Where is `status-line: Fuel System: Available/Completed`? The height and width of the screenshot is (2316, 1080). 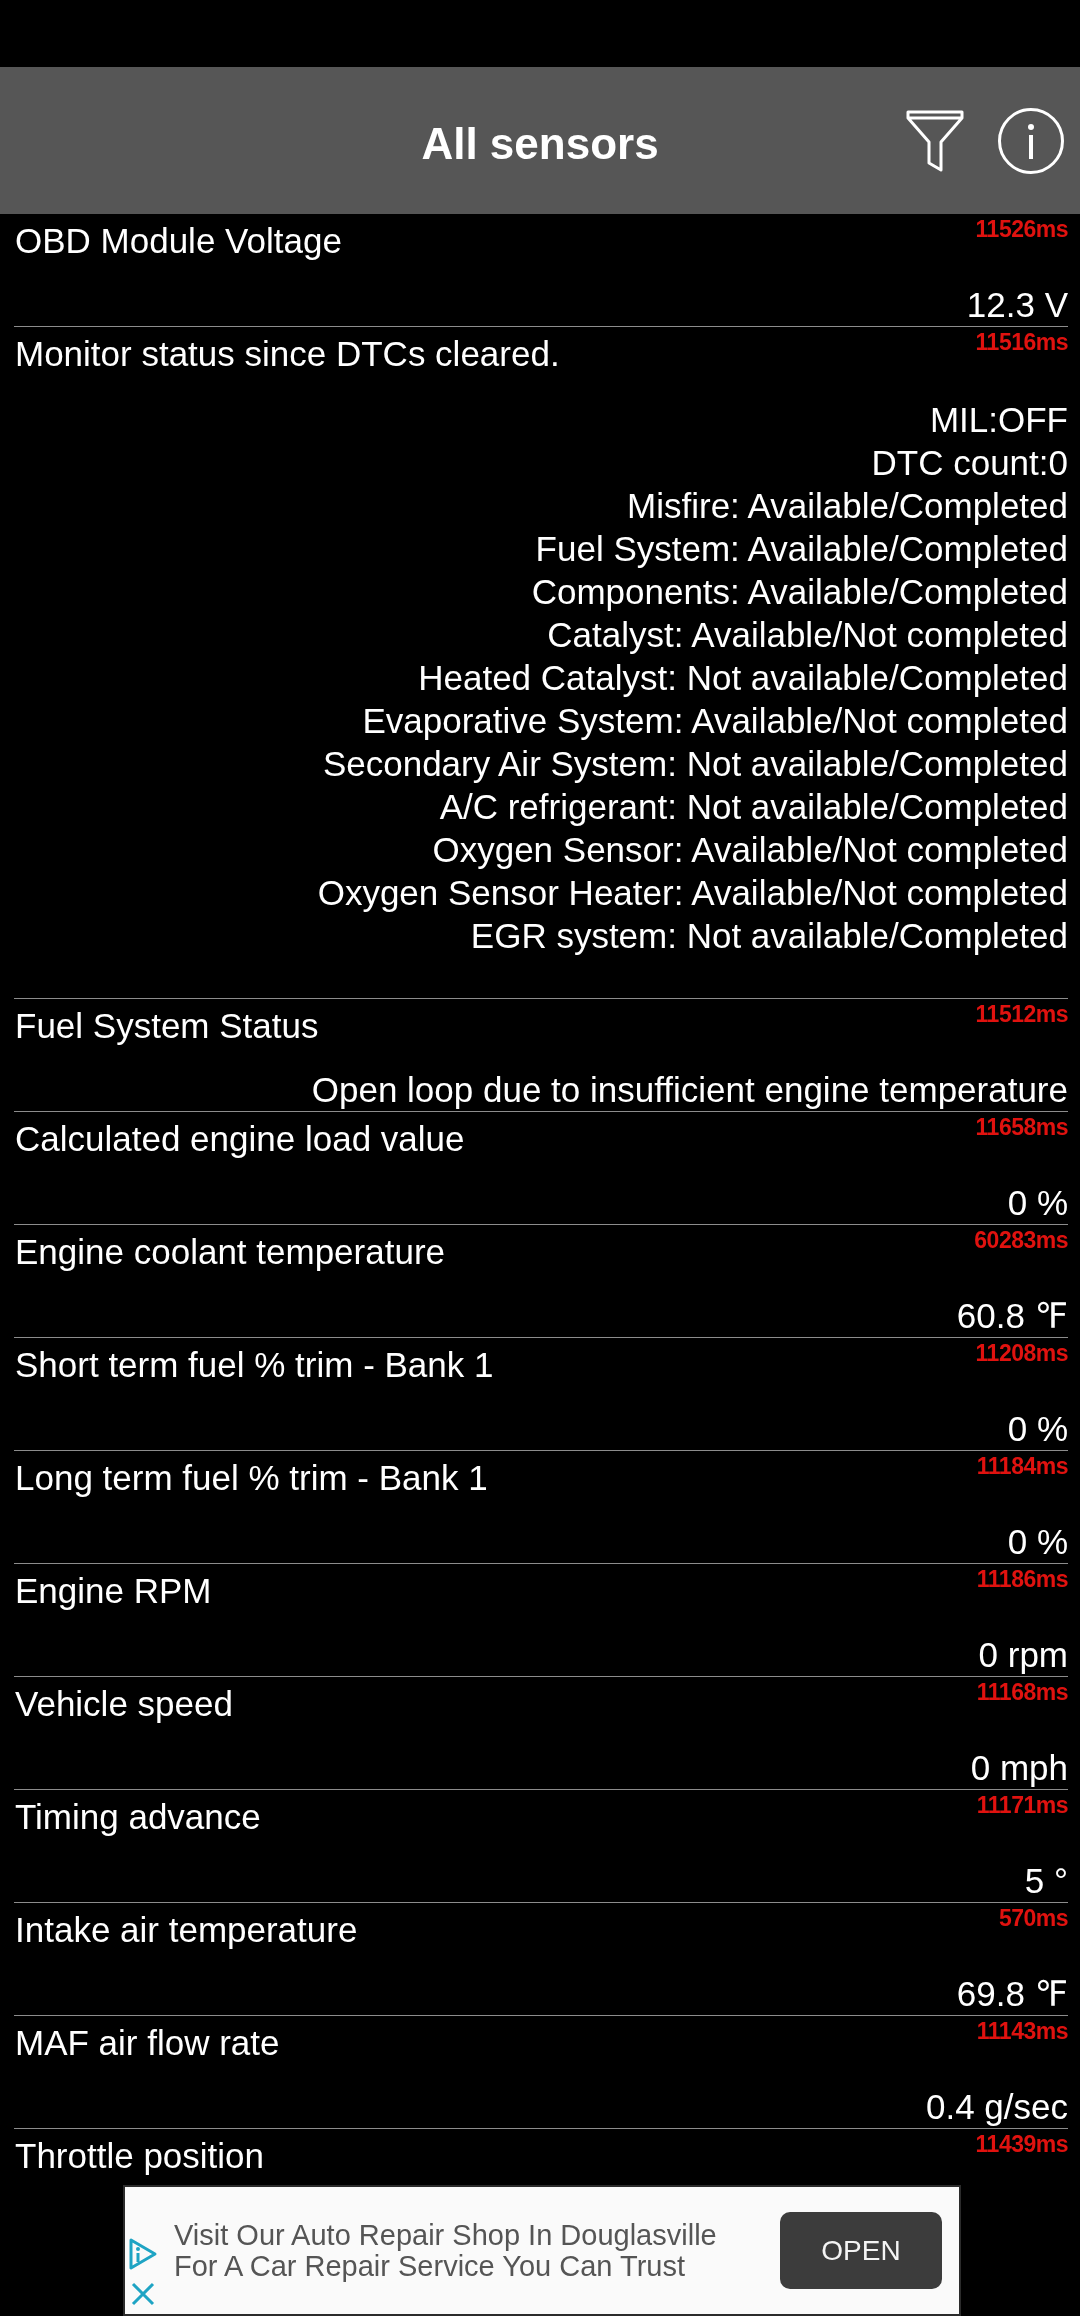 status-line: Fuel System: Available/Completed is located at coordinates (801, 549).